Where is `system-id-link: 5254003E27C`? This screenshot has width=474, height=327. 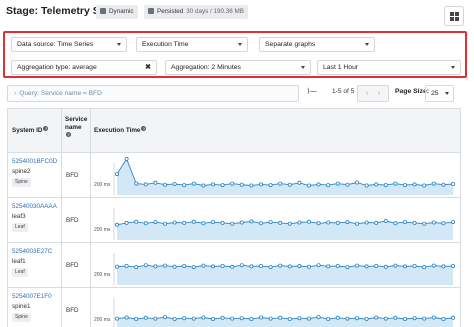
system-id-link: 5254003E27C is located at coordinates (32, 251).